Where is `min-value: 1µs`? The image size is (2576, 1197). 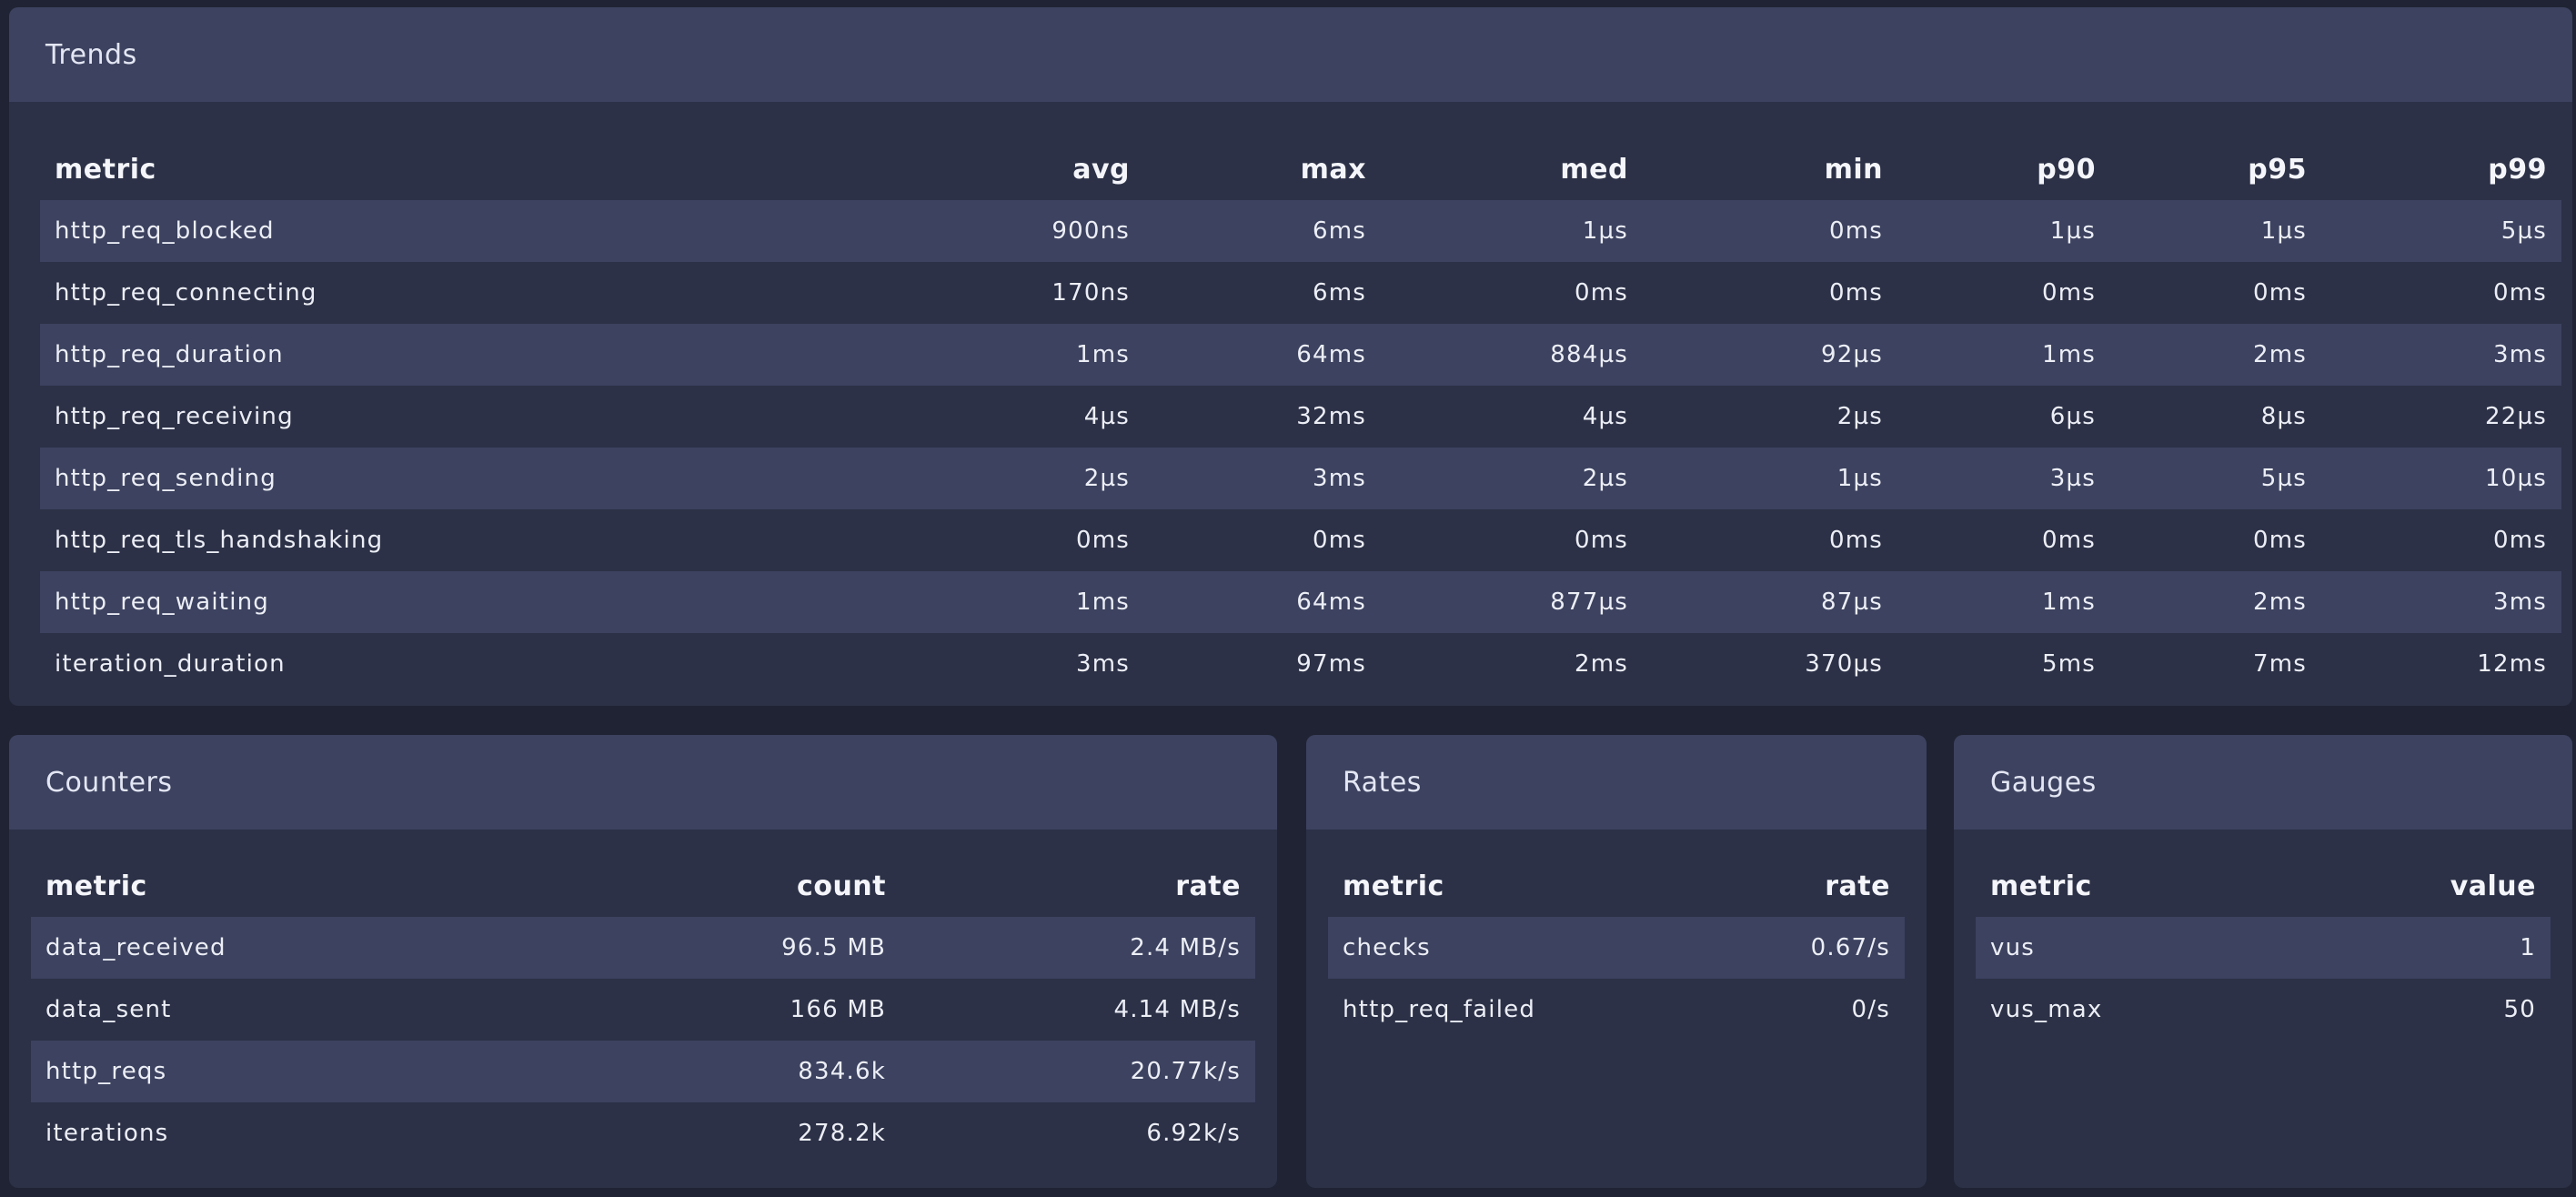
min-value: 1µs is located at coordinates (1770, 478).